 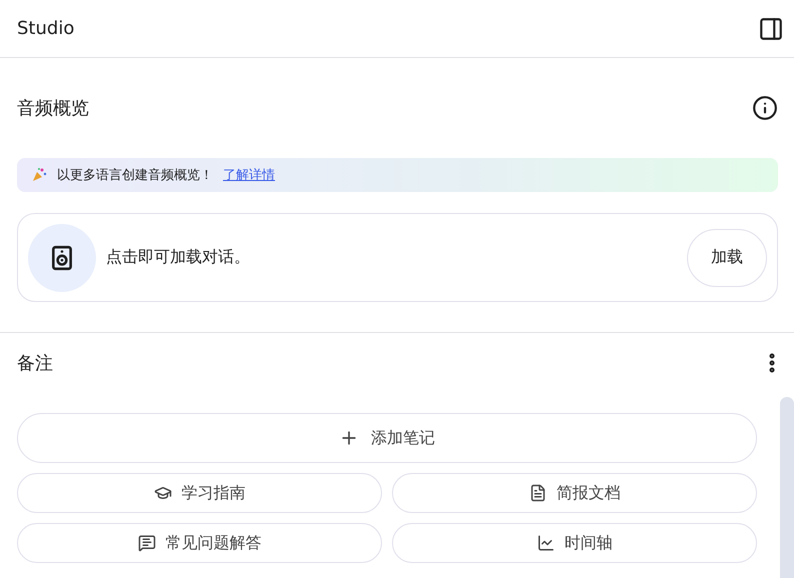 I want to click on info-icon, so click(x=765, y=108).